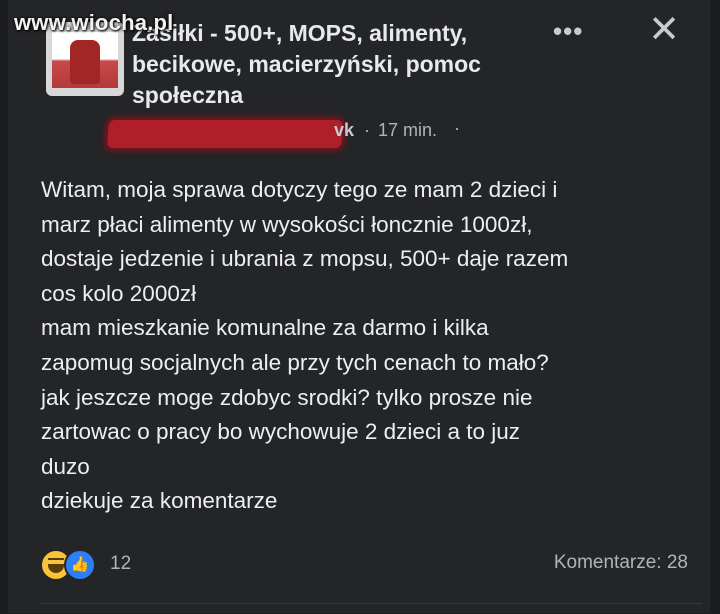 The height and width of the screenshot is (614, 720). What do you see at coordinates (300, 33) in the screenshot?
I see `group-title-line: Zasiłki - 500+, MOPS, alimenty,` at bounding box center [300, 33].